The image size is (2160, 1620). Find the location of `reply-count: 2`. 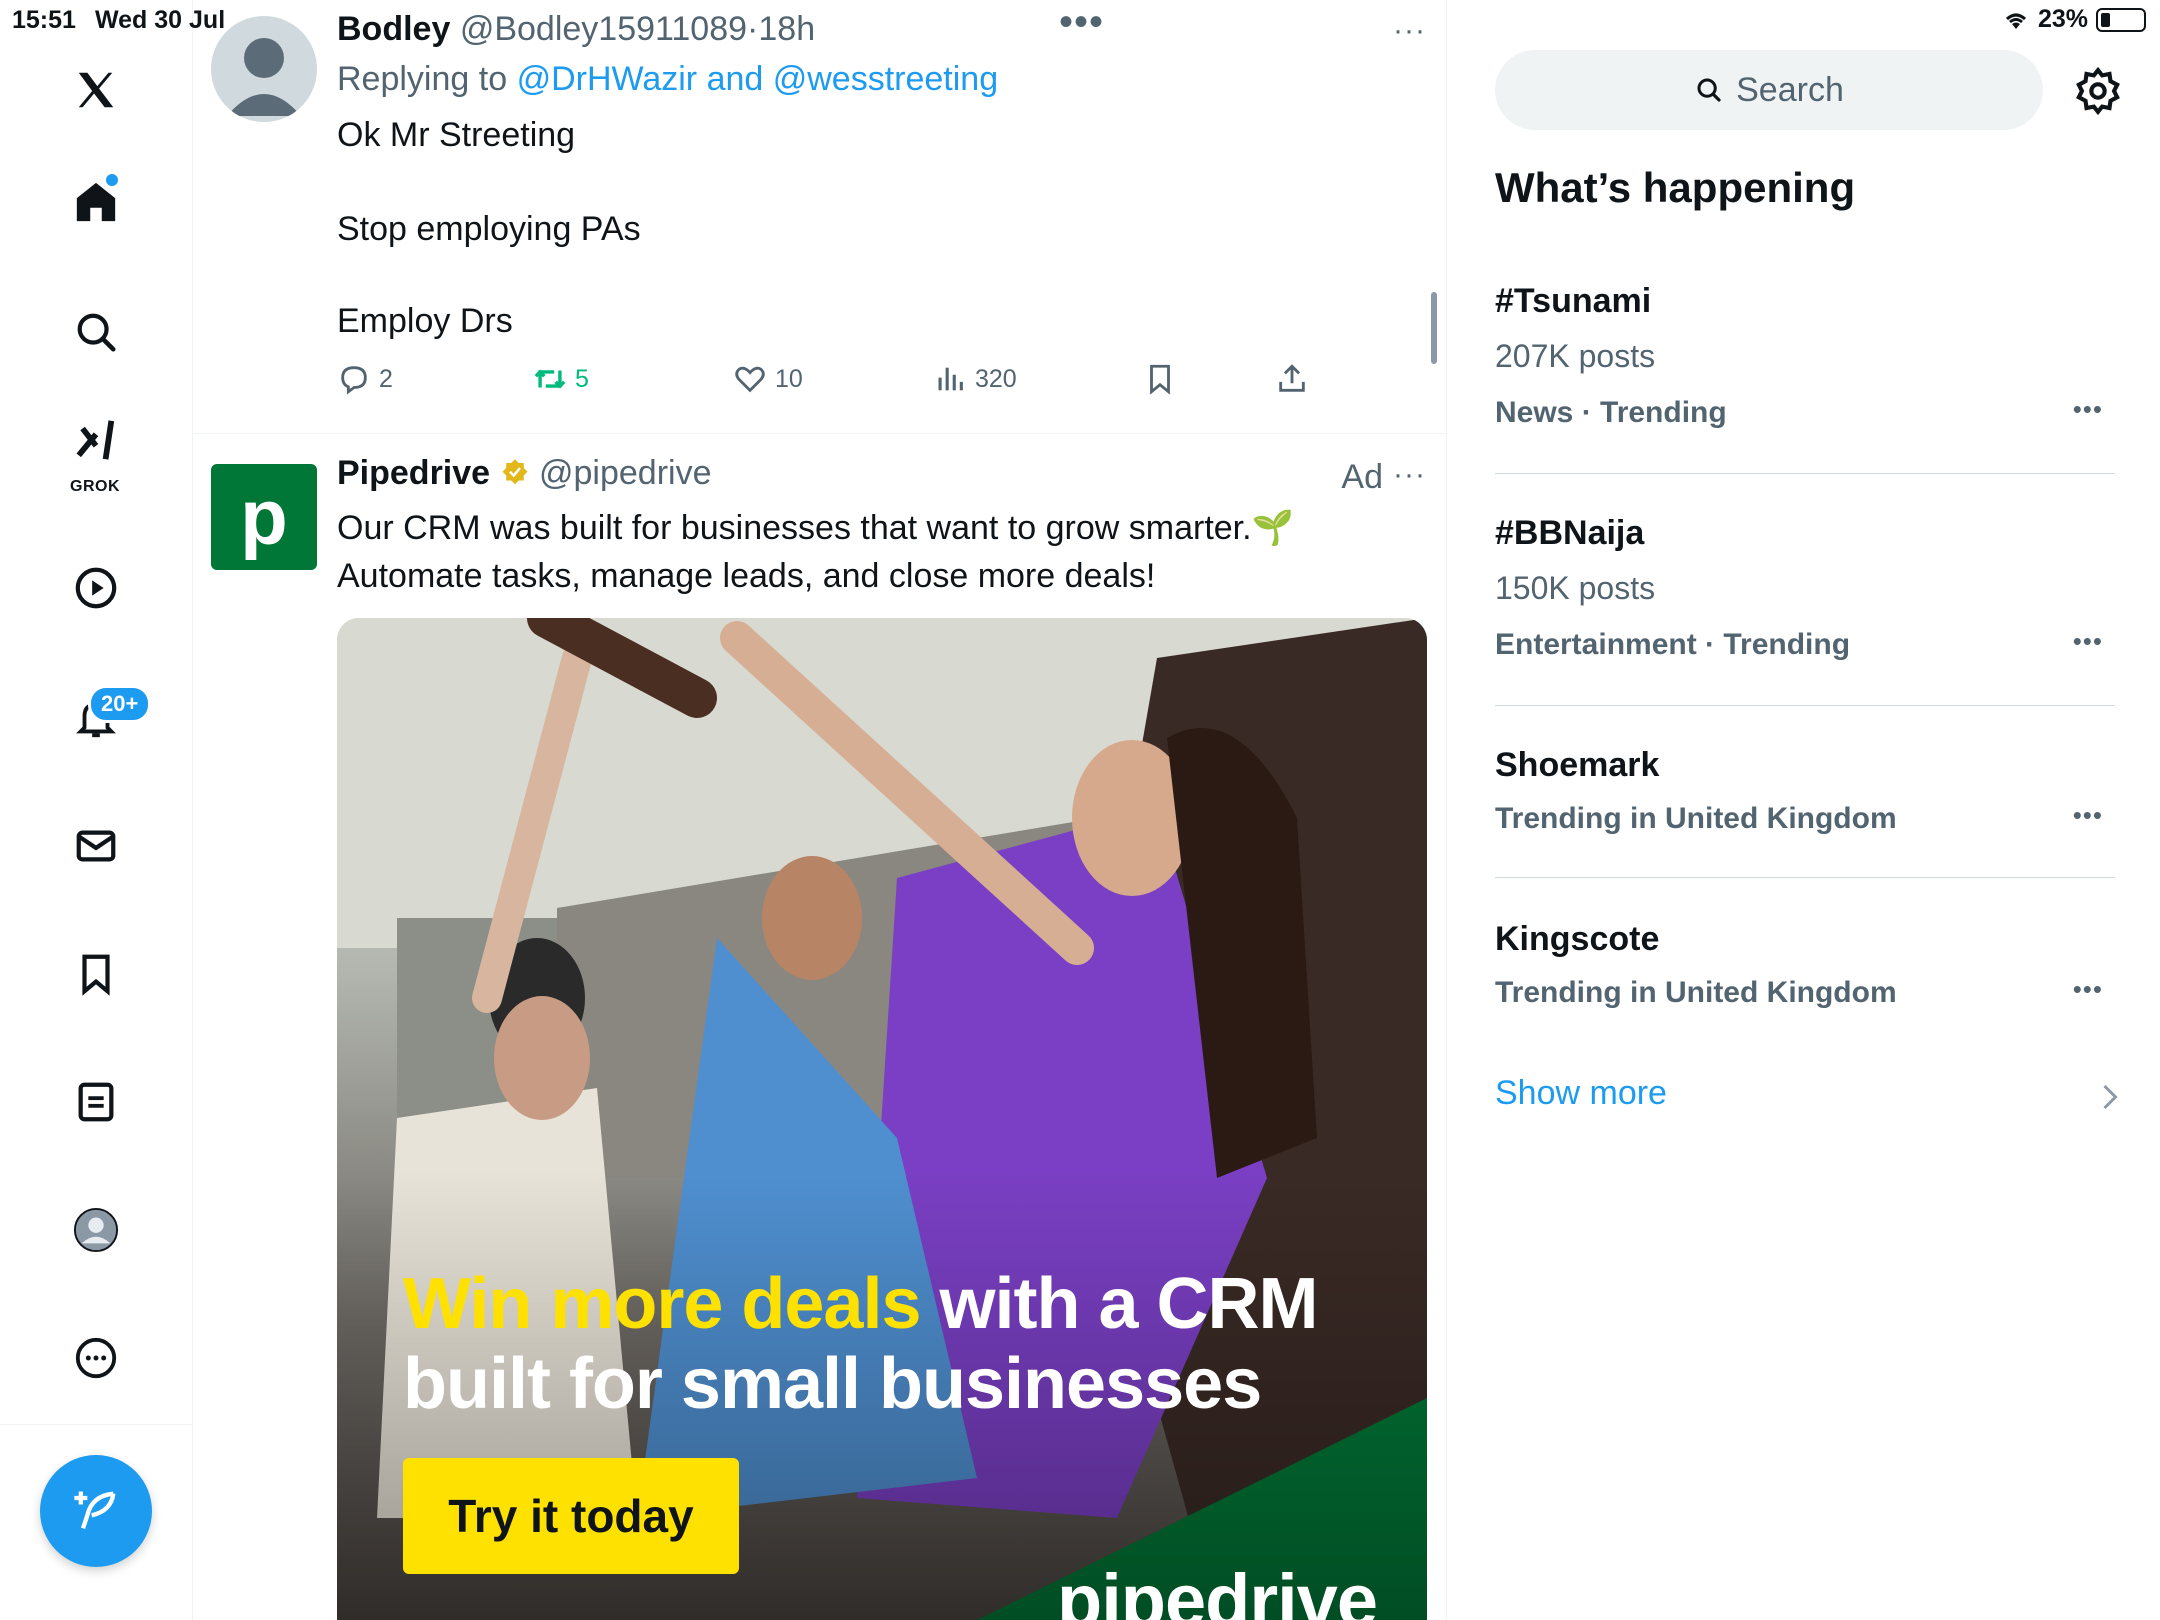

reply-count: 2 is located at coordinates (386, 378).